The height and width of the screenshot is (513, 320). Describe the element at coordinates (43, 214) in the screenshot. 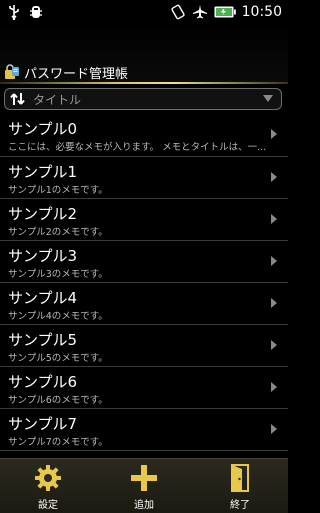

I see `item-title: サンプル2` at that location.